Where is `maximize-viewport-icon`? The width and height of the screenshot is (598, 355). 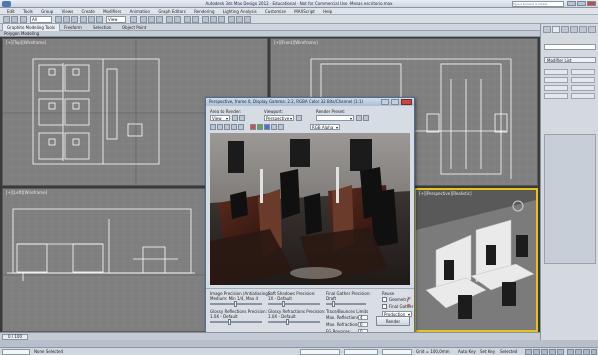
maximize-viewport-icon is located at coordinates (594, 352).